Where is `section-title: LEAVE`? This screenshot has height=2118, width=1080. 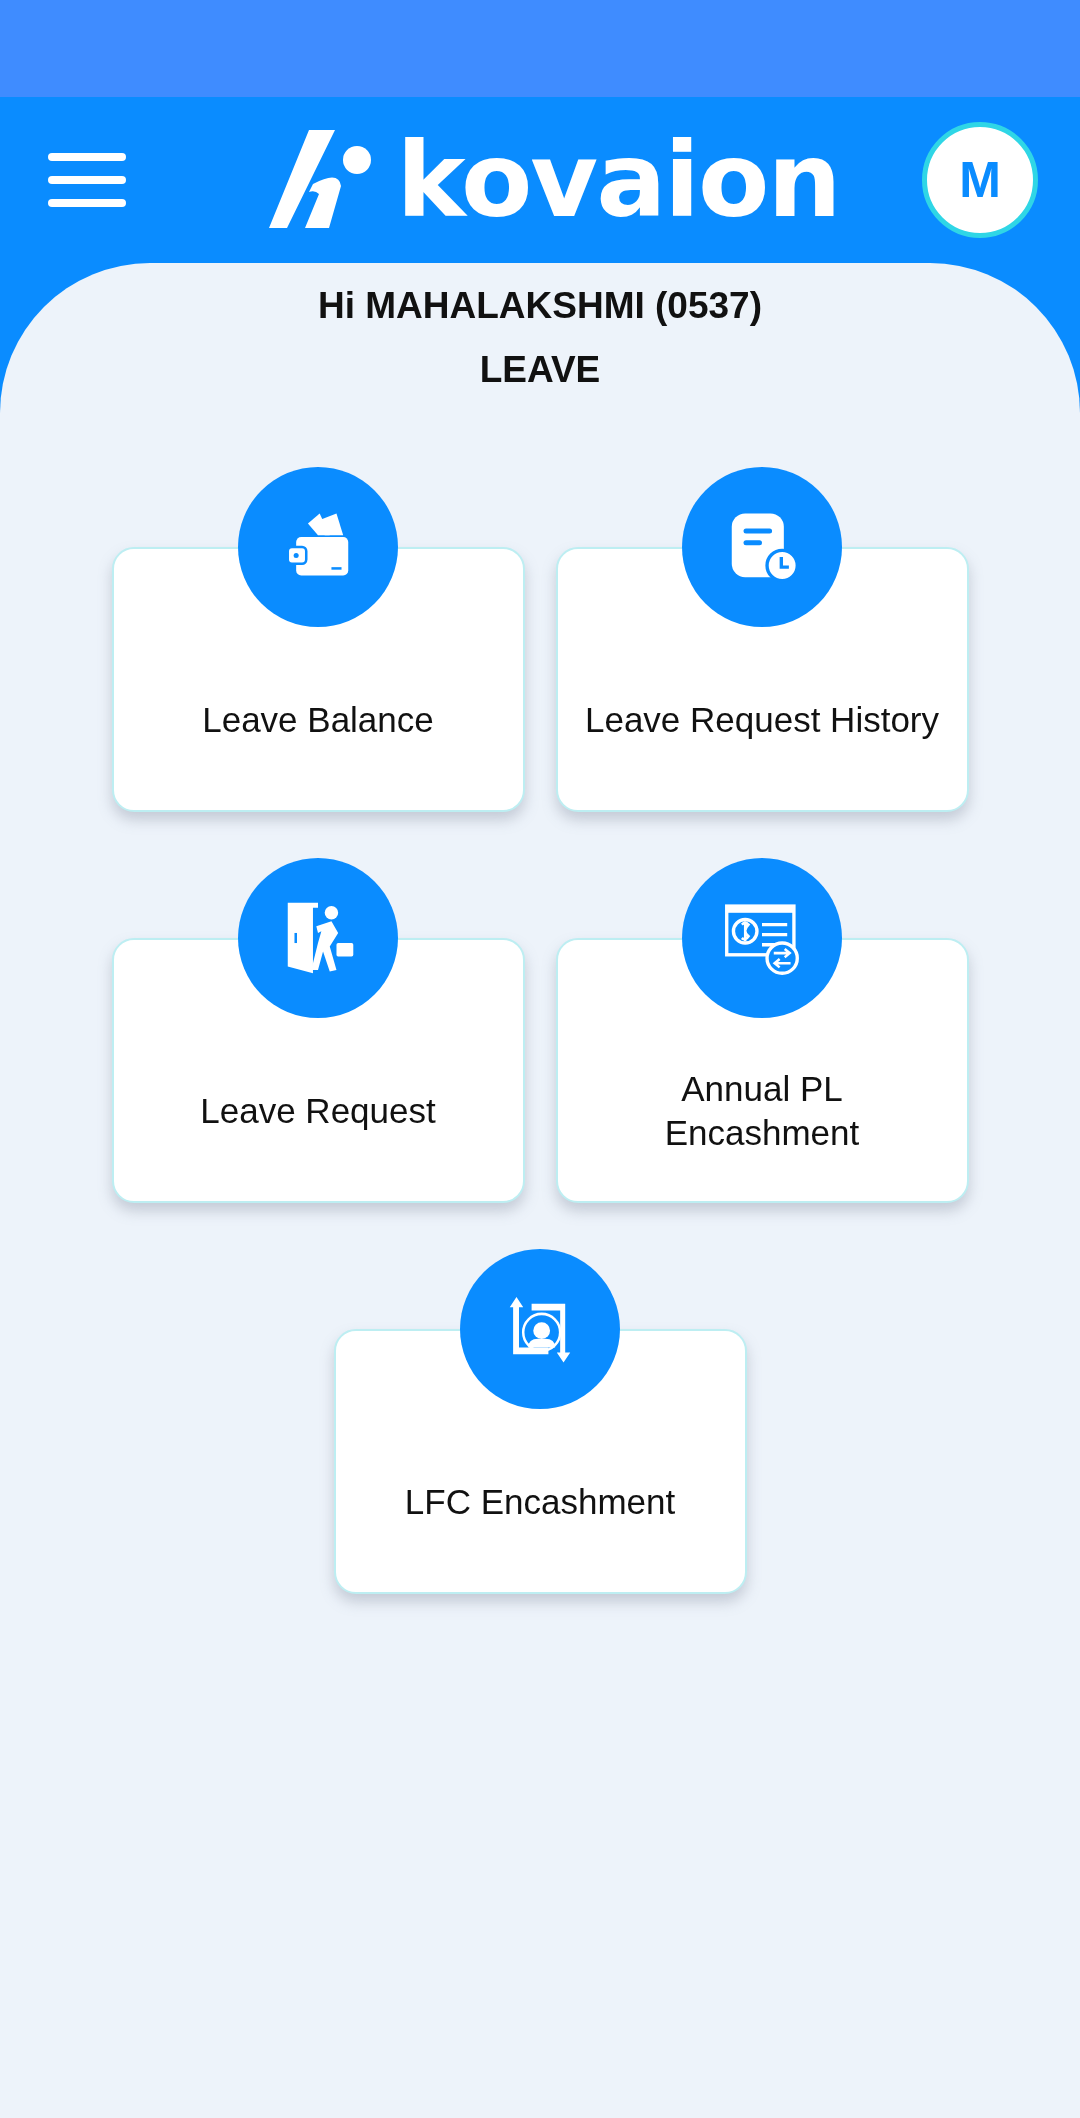 section-title: LEAVE is located at coordinates (540, 370).